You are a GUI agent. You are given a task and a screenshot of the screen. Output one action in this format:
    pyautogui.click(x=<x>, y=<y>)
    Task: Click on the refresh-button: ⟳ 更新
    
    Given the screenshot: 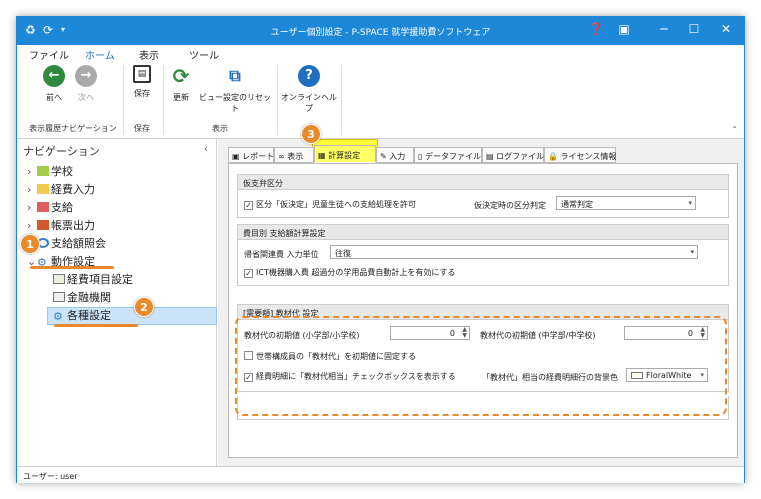 What is the action you would take?
    pyautogui.click(x=181, y=84)
    